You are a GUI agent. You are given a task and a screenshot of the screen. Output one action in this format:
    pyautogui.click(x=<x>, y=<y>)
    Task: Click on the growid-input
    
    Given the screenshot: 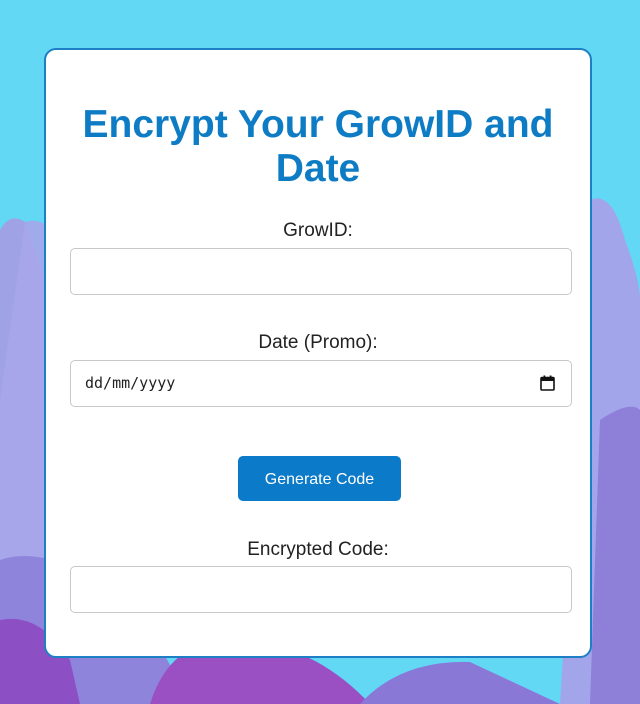 What is the action you would take?
    pyautogui.click(x=321, y=271)
    